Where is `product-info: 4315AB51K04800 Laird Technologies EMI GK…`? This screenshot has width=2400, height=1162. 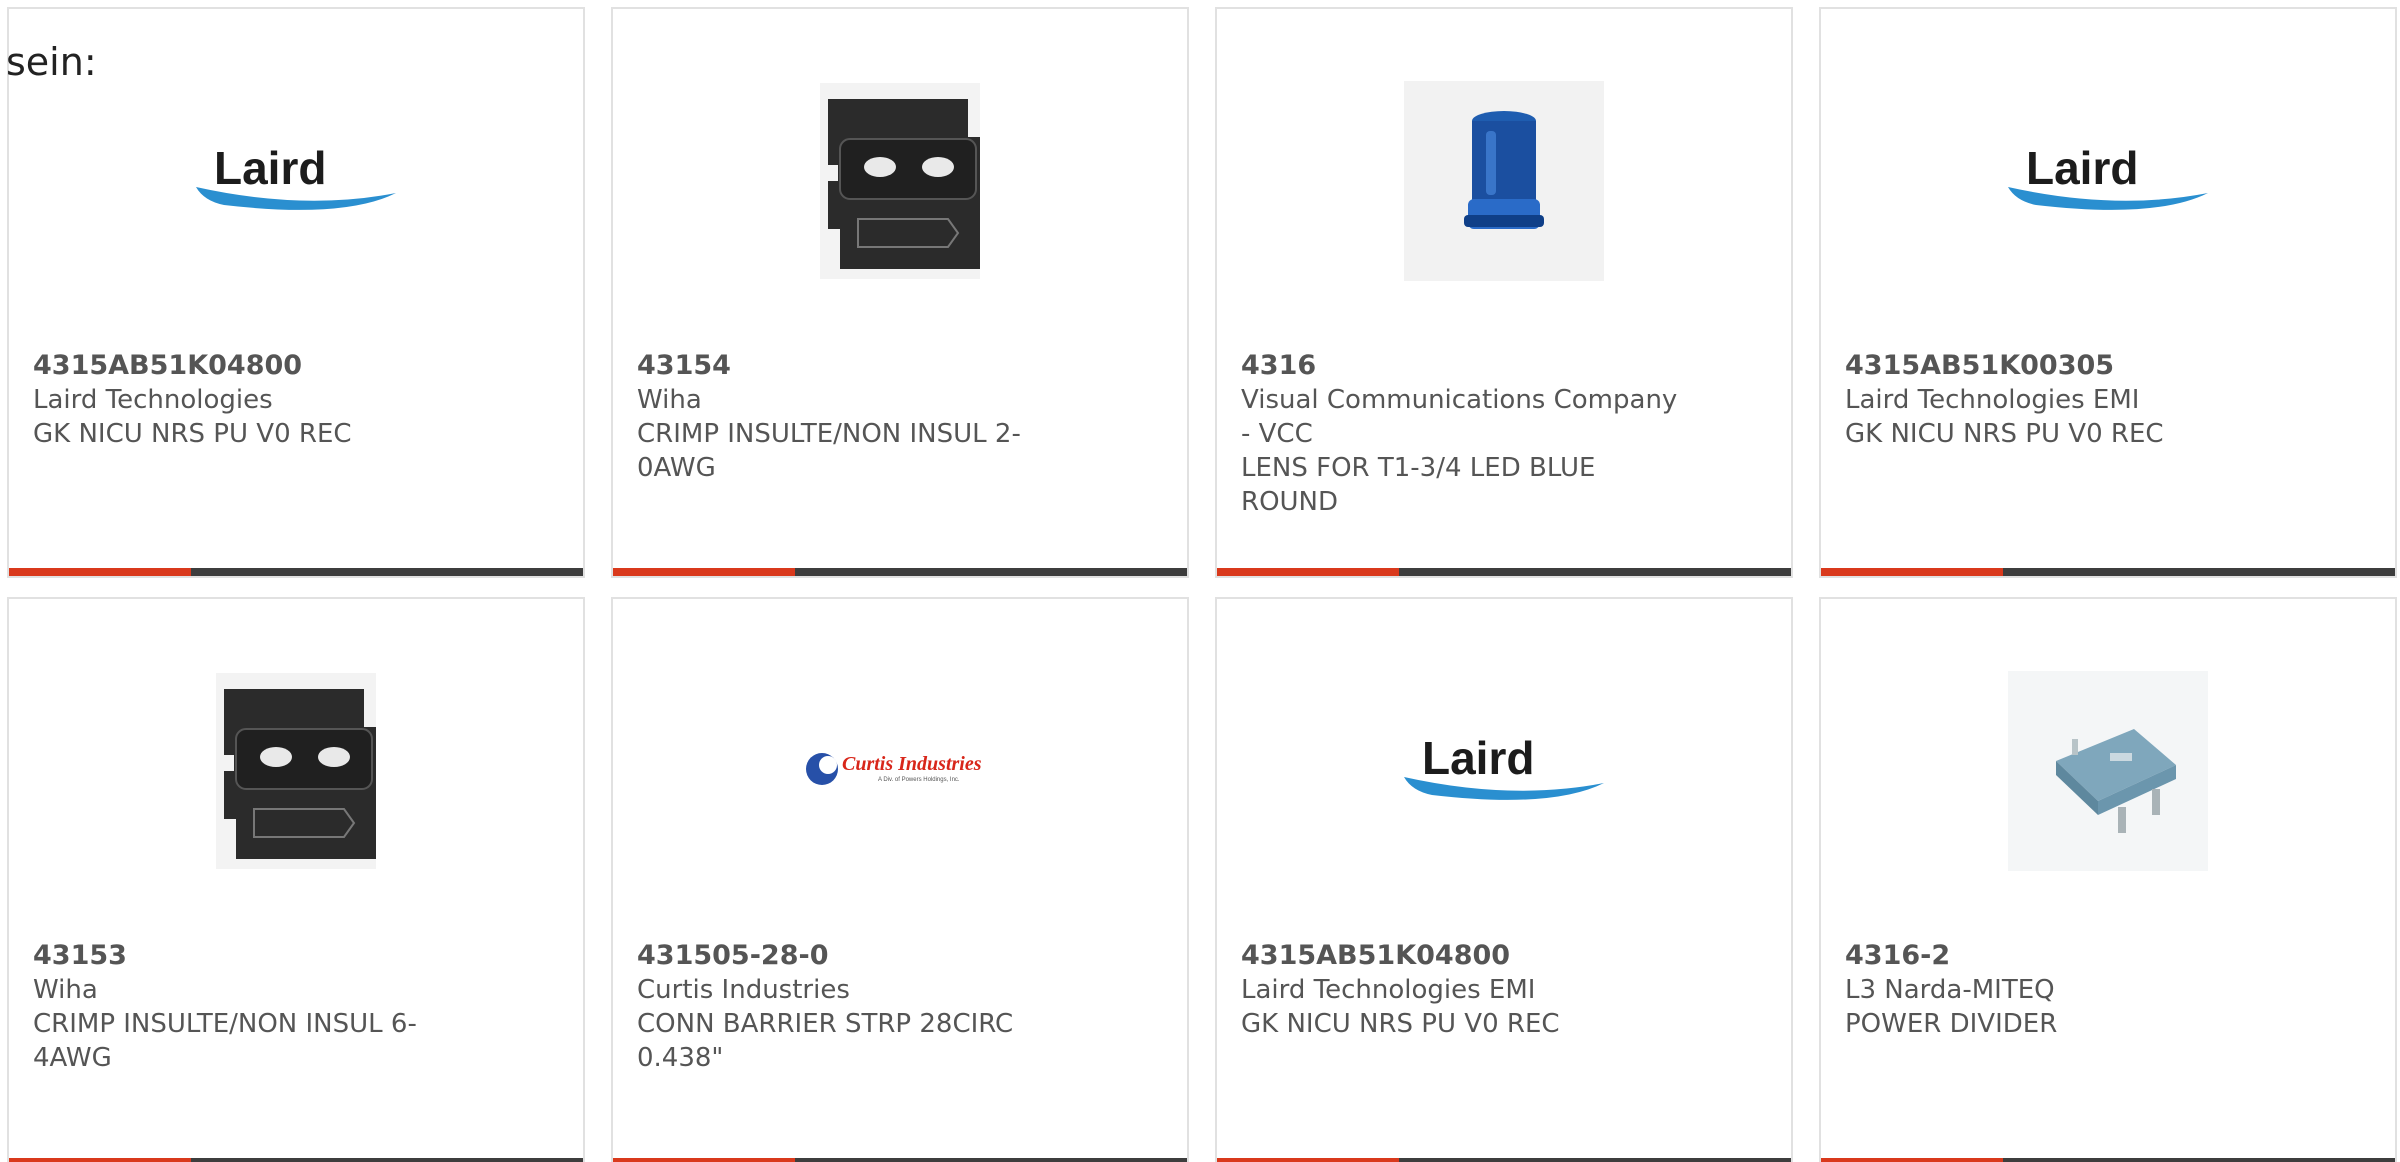 product-info: 4315AB51K04800 Laird Technologies EMI GK… is located at coordinates (1461, 990).